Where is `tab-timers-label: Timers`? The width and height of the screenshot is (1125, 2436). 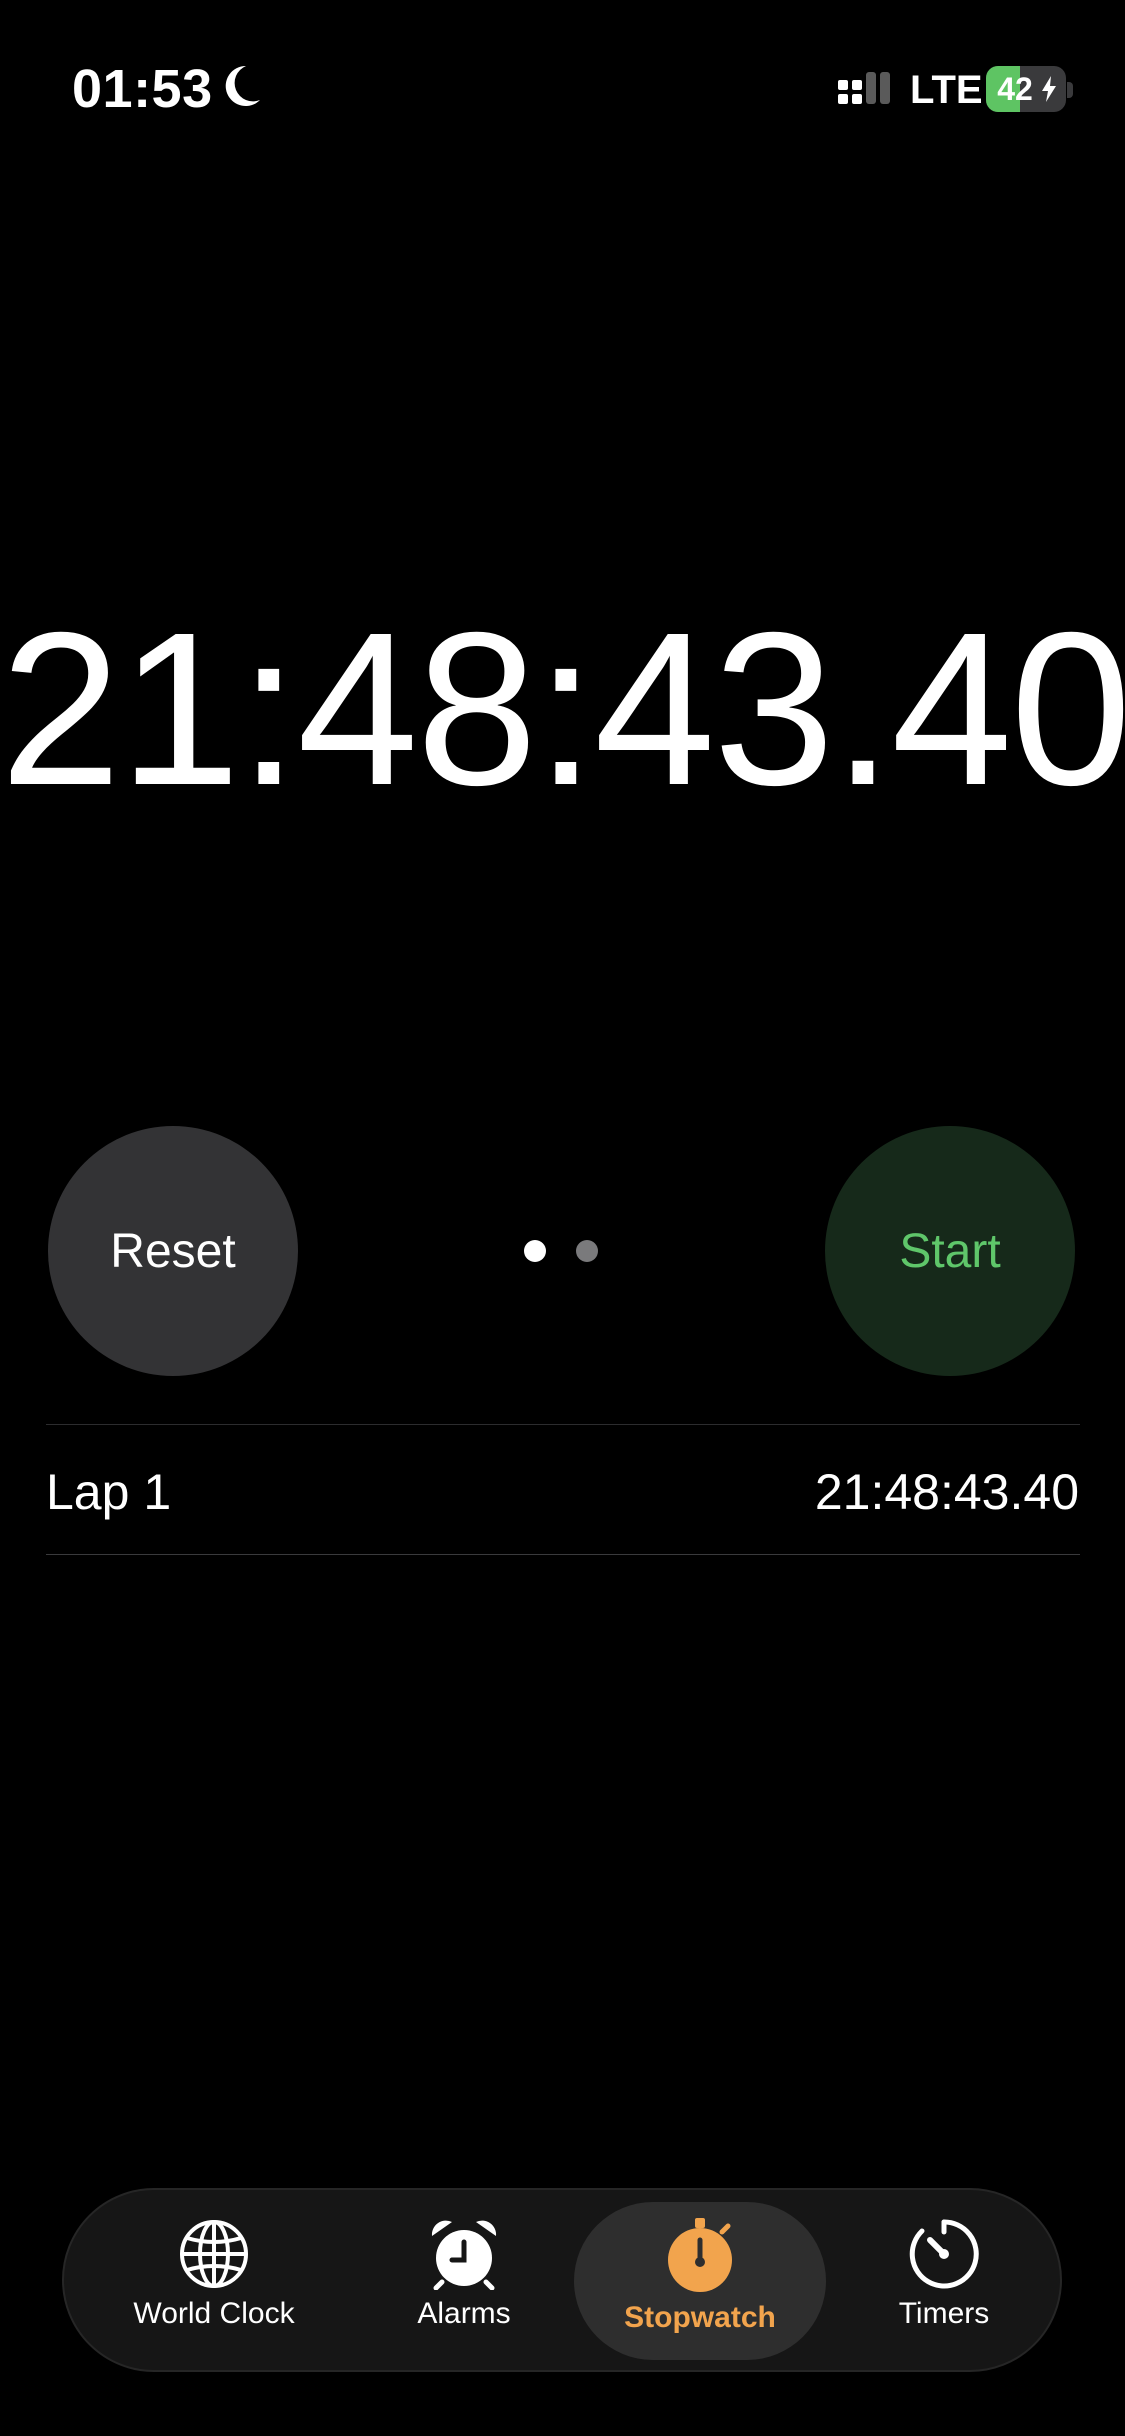
tab-timers-label: Timers is located at coordinates (944, 2313).